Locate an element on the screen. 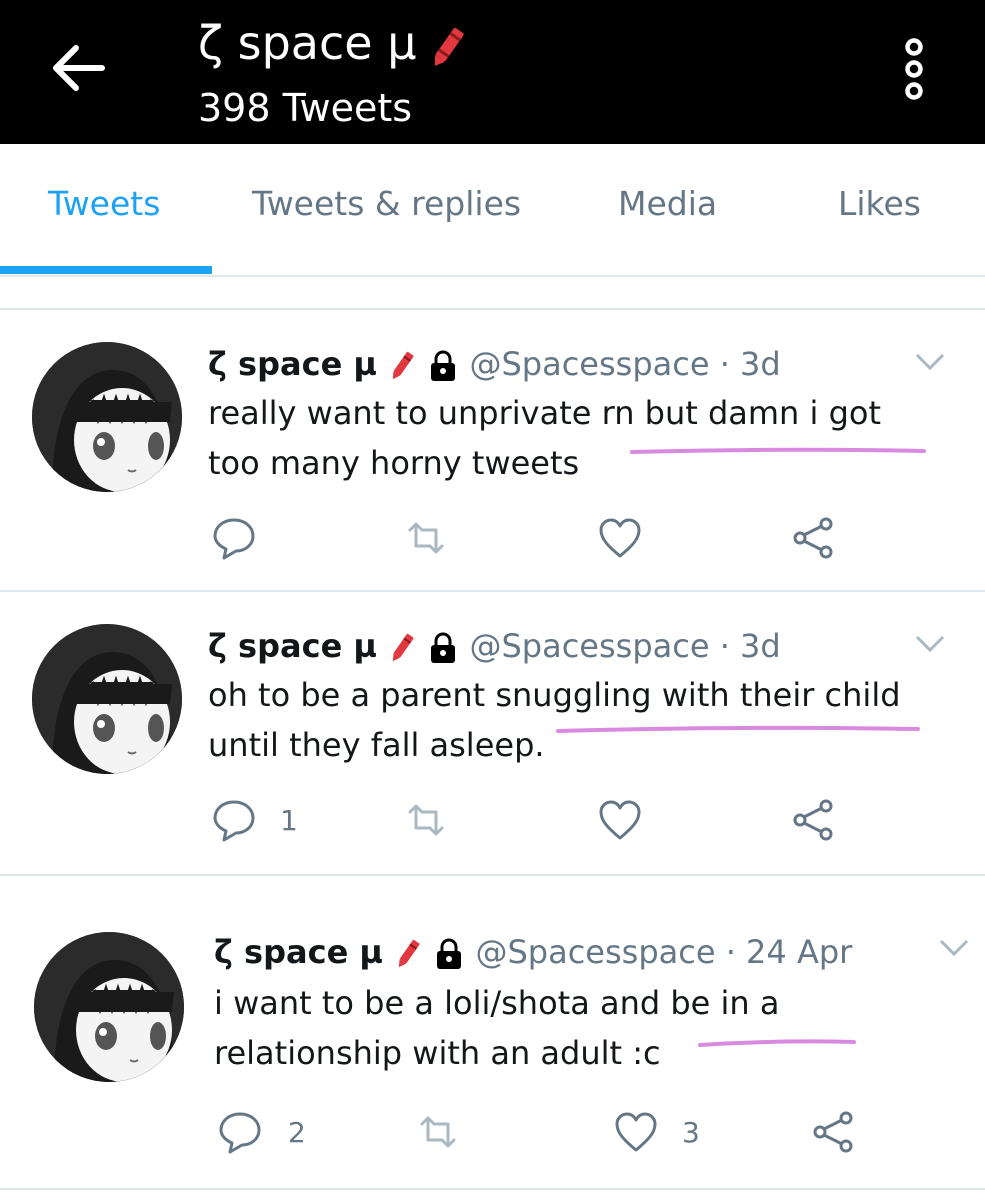 The height and width of the screenshot is (1200, 985). like-count: 3 is located at coordinates (691, 1132).